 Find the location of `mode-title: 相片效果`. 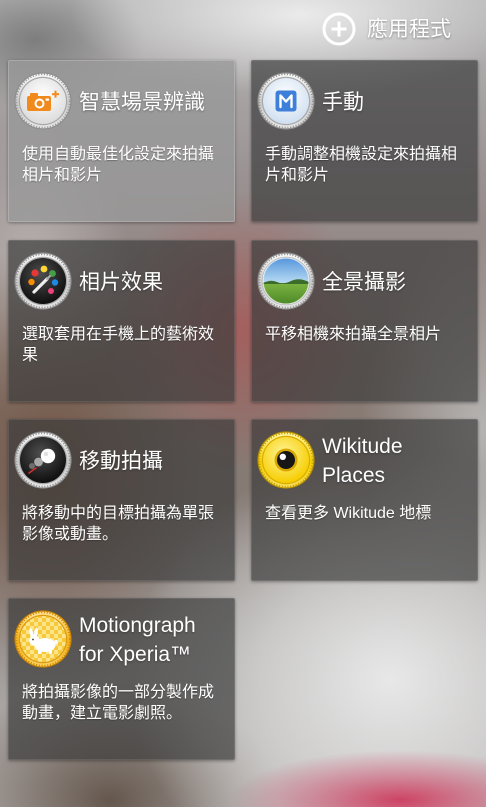

mode-title: 相片效果 is located at coordinates (154, 282).